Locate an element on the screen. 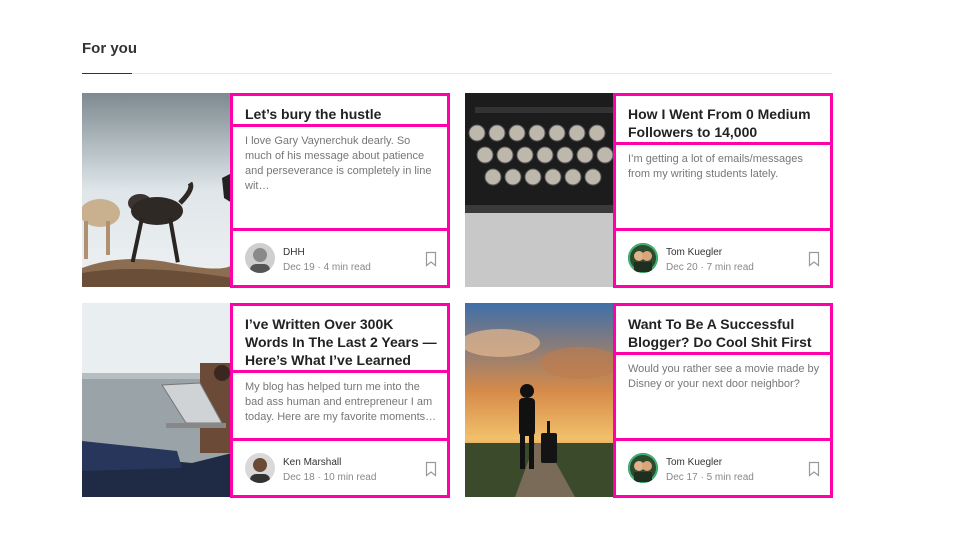 This screenshot has width=960, height=560. article-date: Dec 20 is located at coordinates (682, 267).